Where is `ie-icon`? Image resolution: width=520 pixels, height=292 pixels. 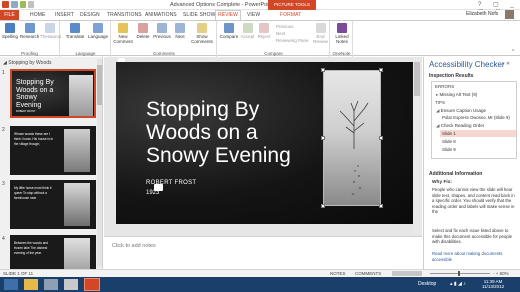 ie-icon is located at coordinates (11, 284).